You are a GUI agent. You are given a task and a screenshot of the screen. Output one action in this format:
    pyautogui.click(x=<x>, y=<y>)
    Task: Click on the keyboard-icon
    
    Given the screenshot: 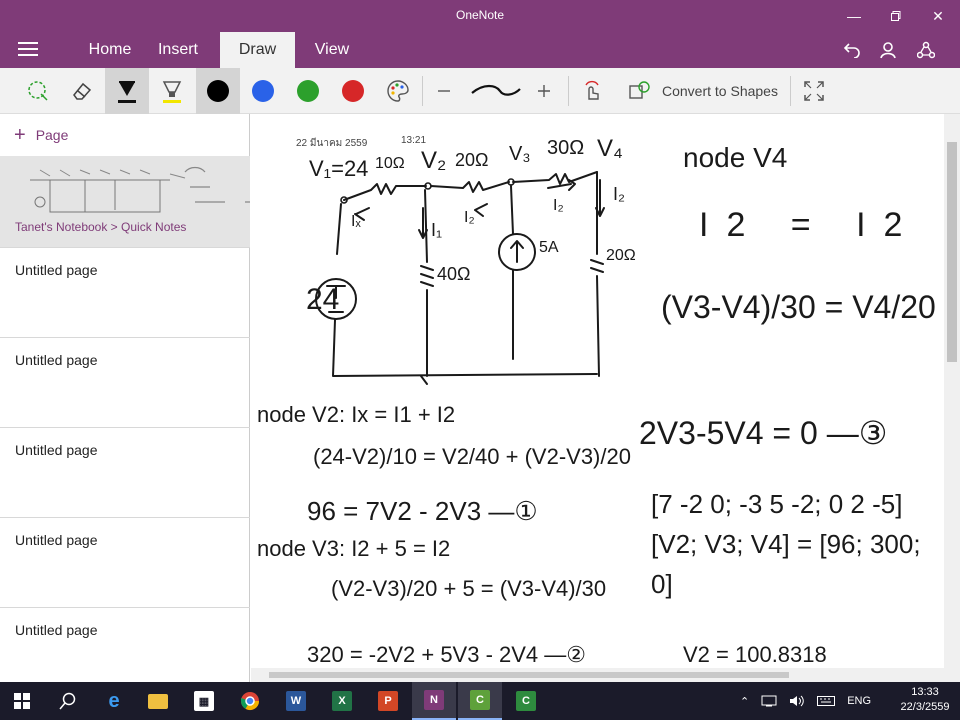 What is the action you would take?
    pyautogui.click(x=826, y=701)
    